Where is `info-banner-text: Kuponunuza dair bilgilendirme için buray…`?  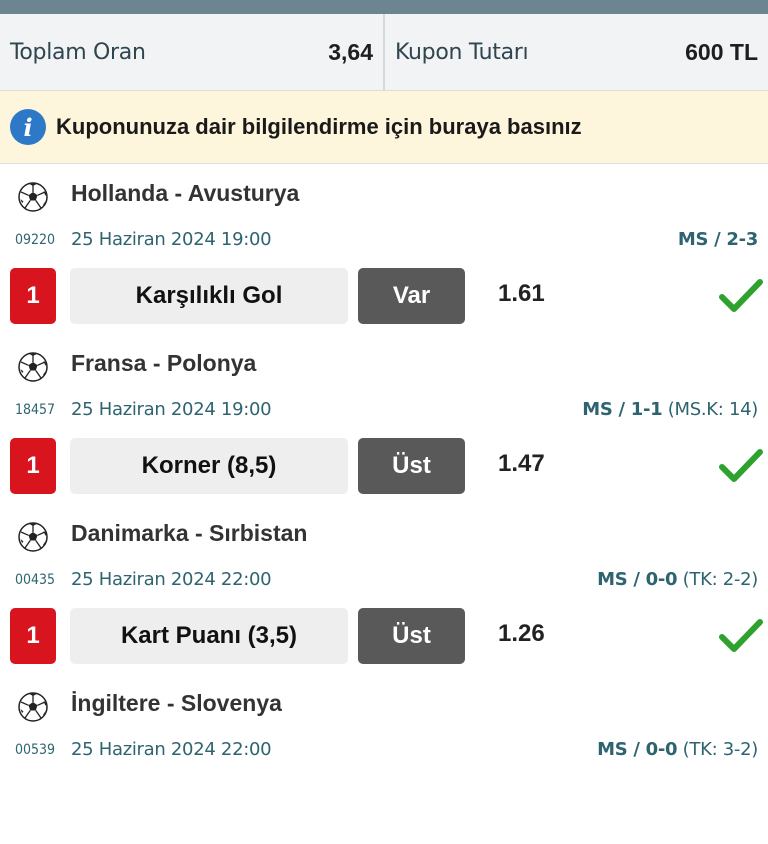 info-banner-text: Kuponunuza dair bilgilendirme için buray… is located at coordinates (319, 126).